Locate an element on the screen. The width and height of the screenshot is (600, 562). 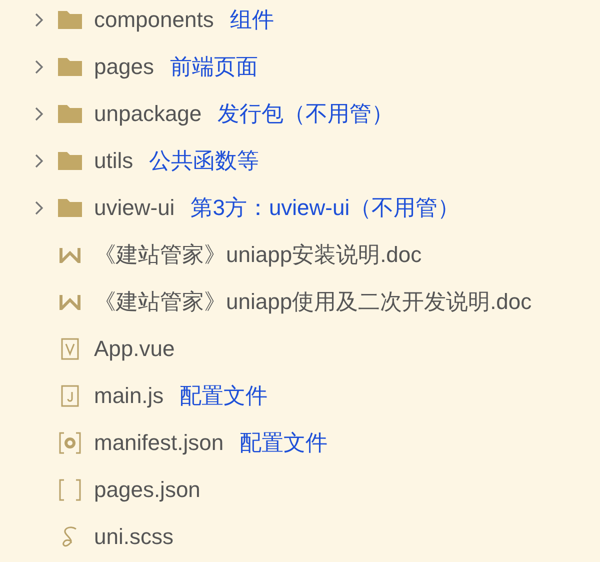
annotation: 第3方：uview-ui（不用管） is located at coordinates (325, 208).